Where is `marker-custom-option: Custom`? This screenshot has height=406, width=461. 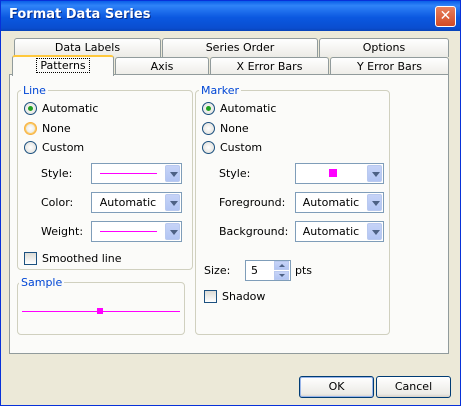 marker-custom-option: Custom is located at coordinates (232, 147).